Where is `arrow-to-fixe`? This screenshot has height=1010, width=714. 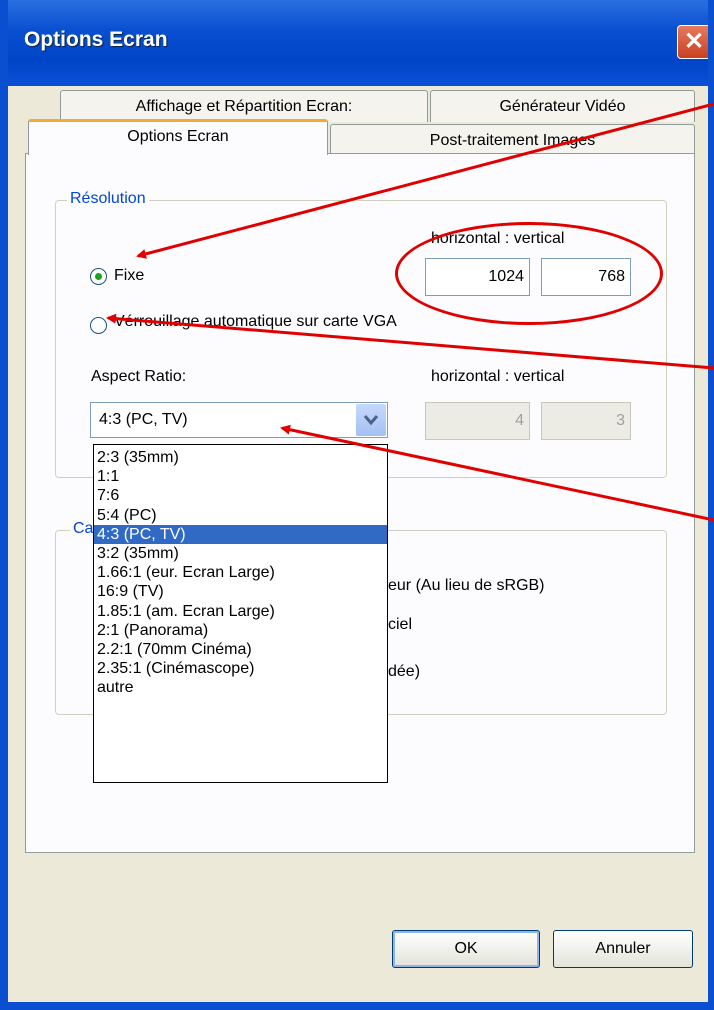 arrow-to-fixe is located at coordinates (425, 180).